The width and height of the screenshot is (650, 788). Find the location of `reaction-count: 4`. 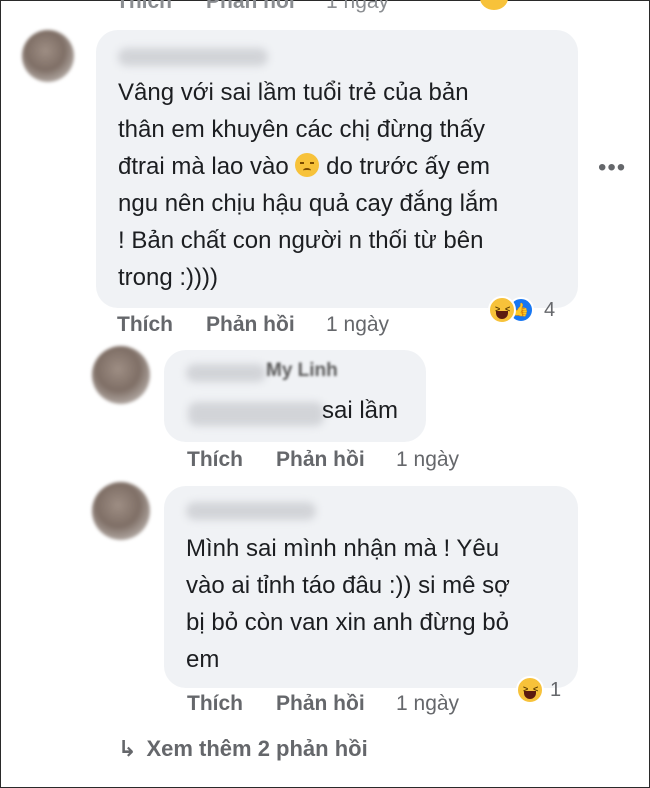

reaction-count: 4 is located at coordinates (550, 309).